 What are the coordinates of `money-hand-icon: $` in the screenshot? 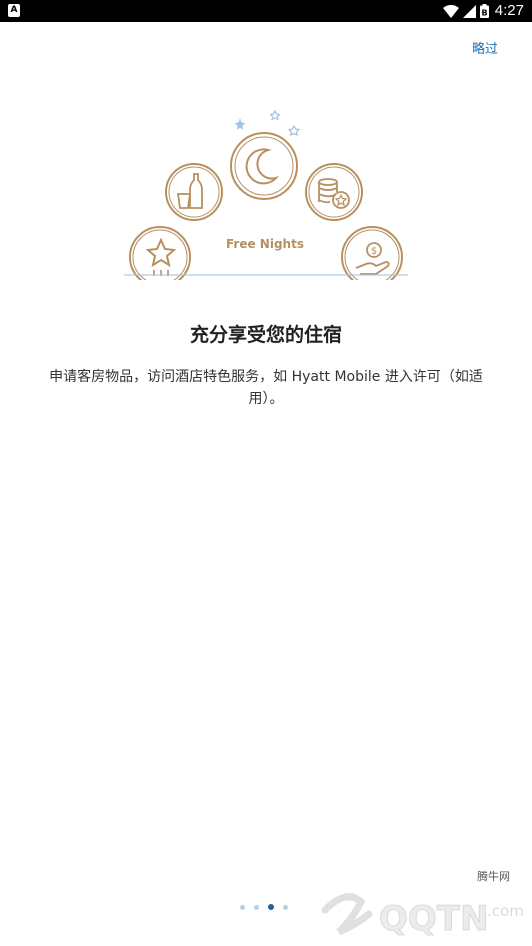 It's located at (372, 258).